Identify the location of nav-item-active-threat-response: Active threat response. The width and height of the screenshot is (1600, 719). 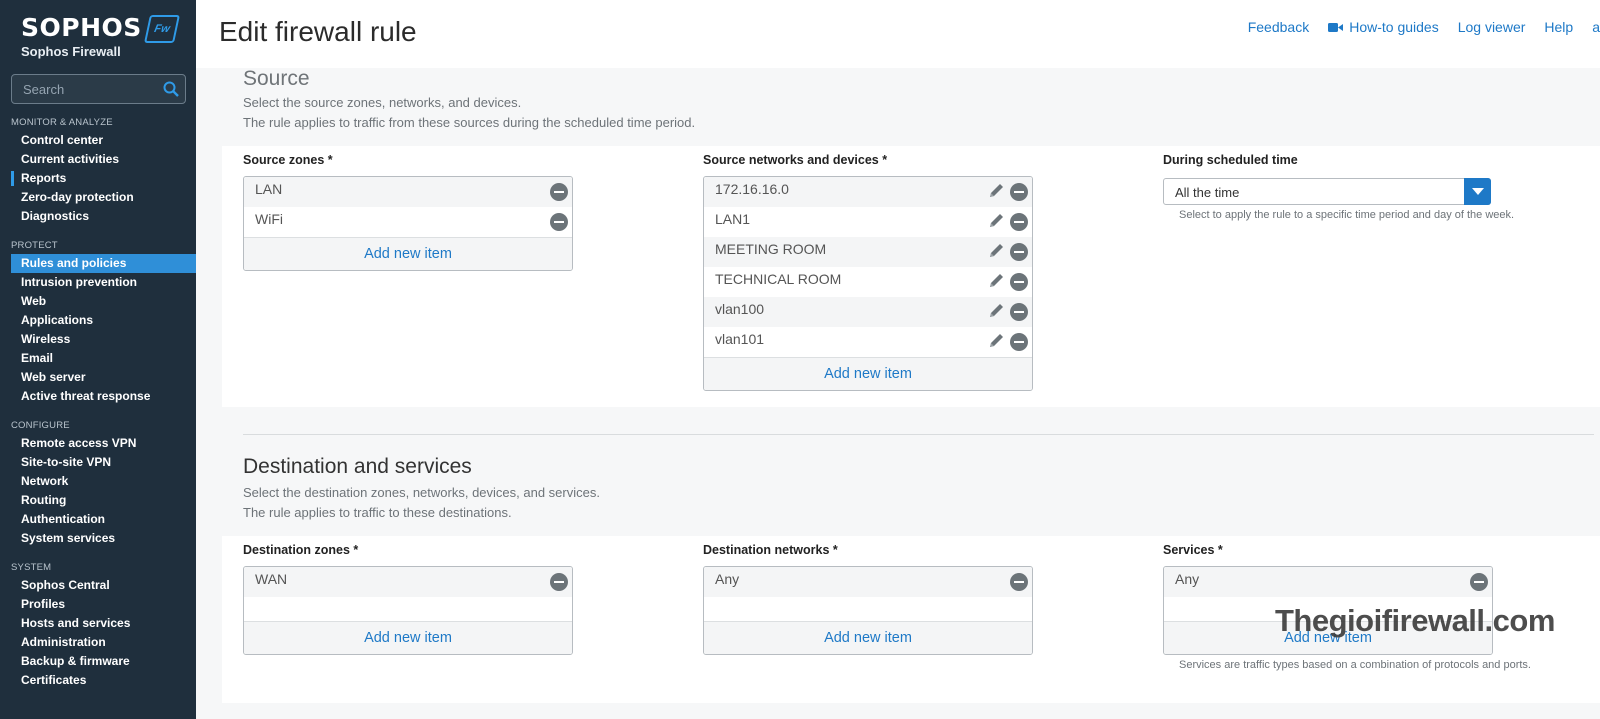
(98, 396).